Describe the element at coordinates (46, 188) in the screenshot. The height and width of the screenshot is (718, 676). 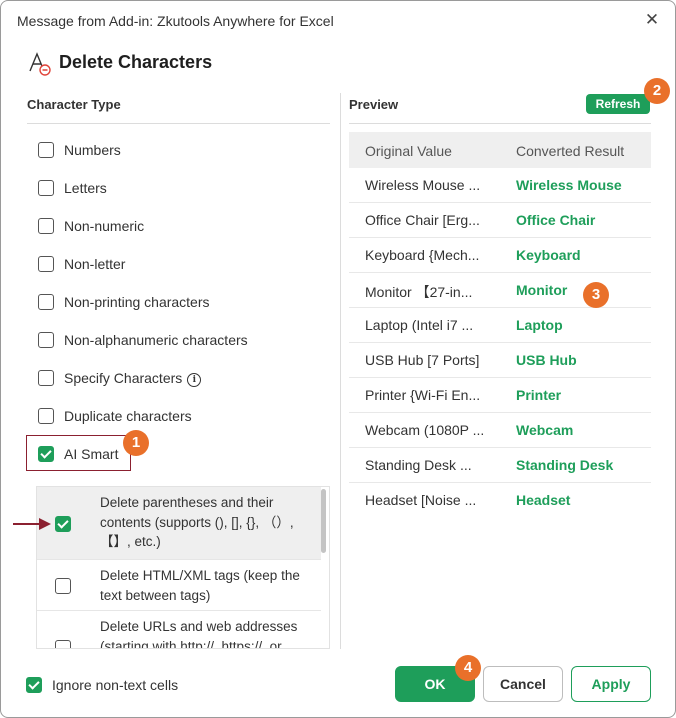
I see `checkbox-letters` at that location.